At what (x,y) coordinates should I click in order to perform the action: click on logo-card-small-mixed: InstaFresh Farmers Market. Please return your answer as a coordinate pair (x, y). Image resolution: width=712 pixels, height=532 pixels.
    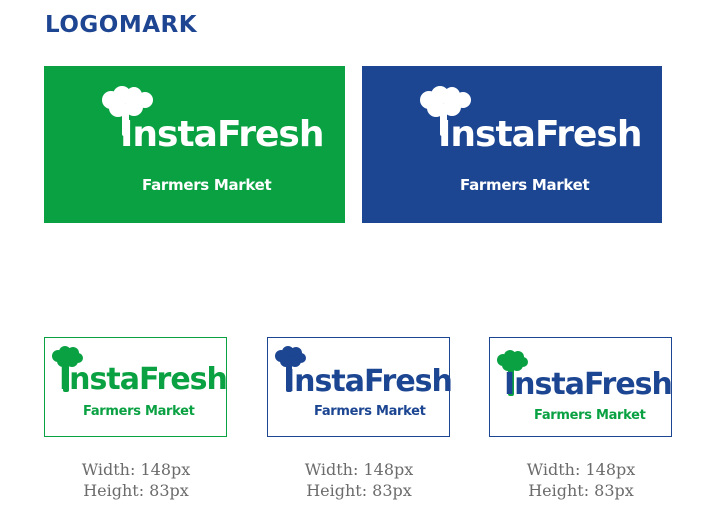
    Looking at the image, I should click on (581, 387).